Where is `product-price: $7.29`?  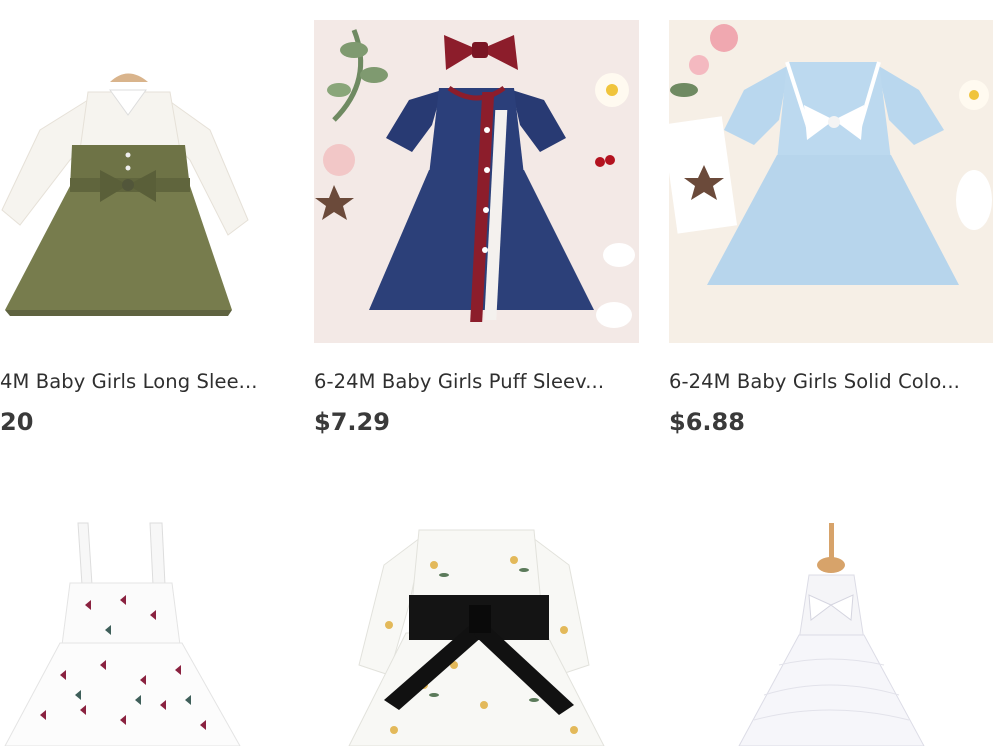
product-price: $7.29 is located at coordinates (352, 422).